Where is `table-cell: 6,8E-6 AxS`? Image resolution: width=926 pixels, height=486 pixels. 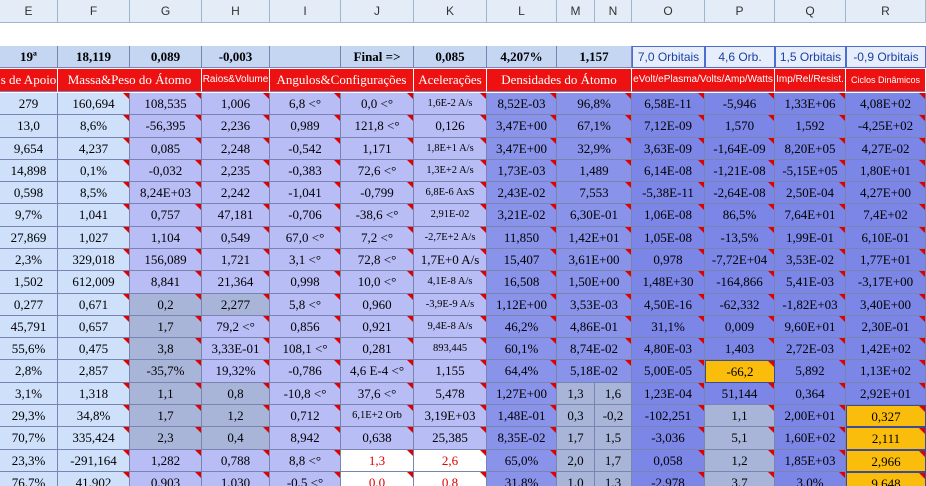
table-cell: 6,8E-6 AxS is located at coordinates (450, 193).